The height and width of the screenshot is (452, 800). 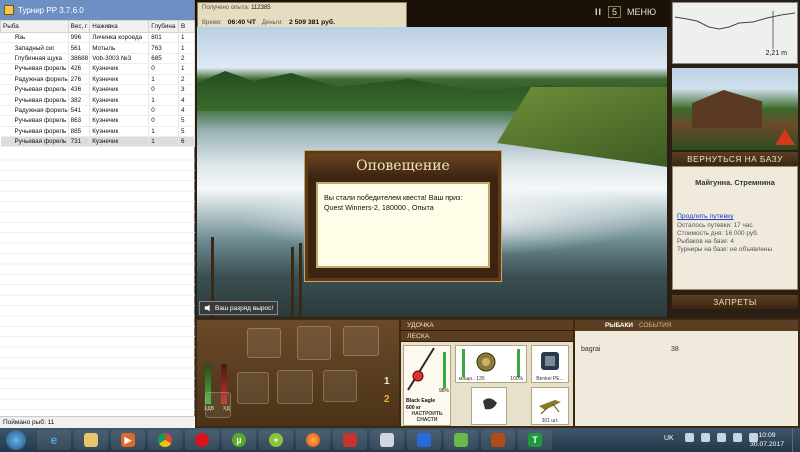 I want to click on bans-button: ЗАПРЕТЫ, so click(x=735, y=302).